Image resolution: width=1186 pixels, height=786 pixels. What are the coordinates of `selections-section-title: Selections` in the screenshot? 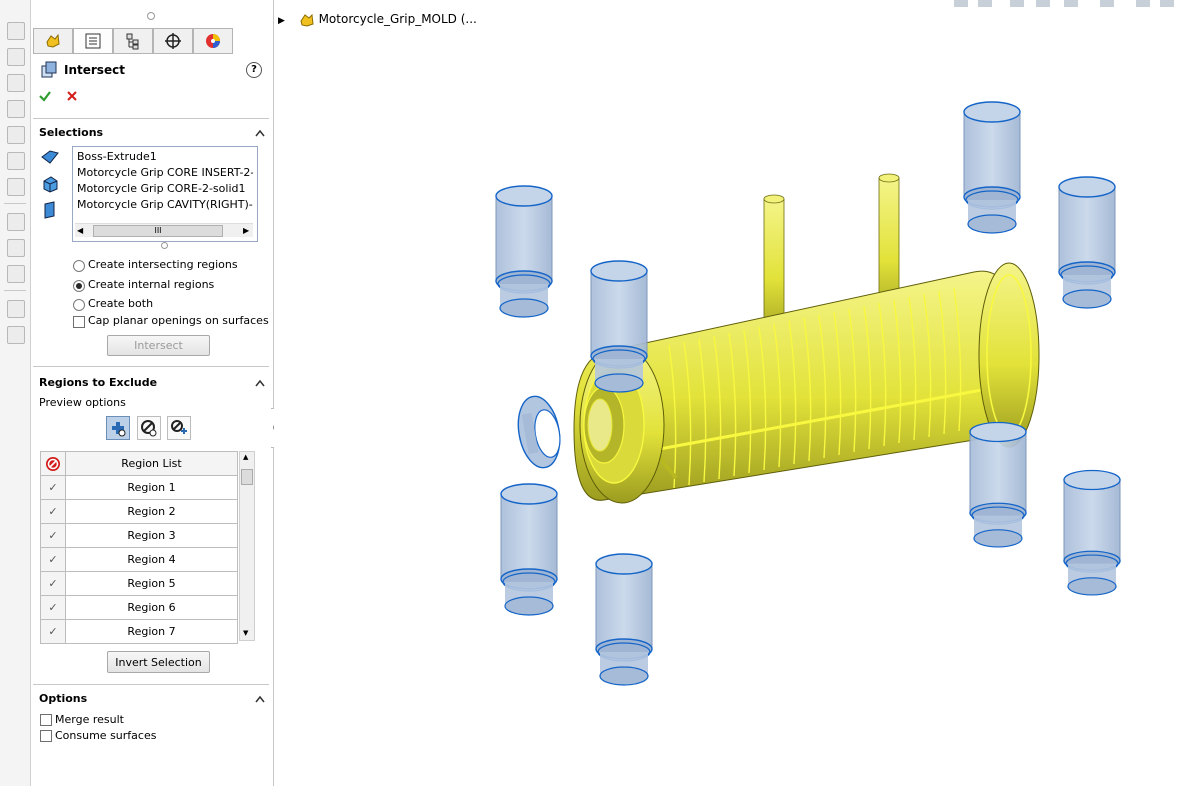 It's located at (71, 132).